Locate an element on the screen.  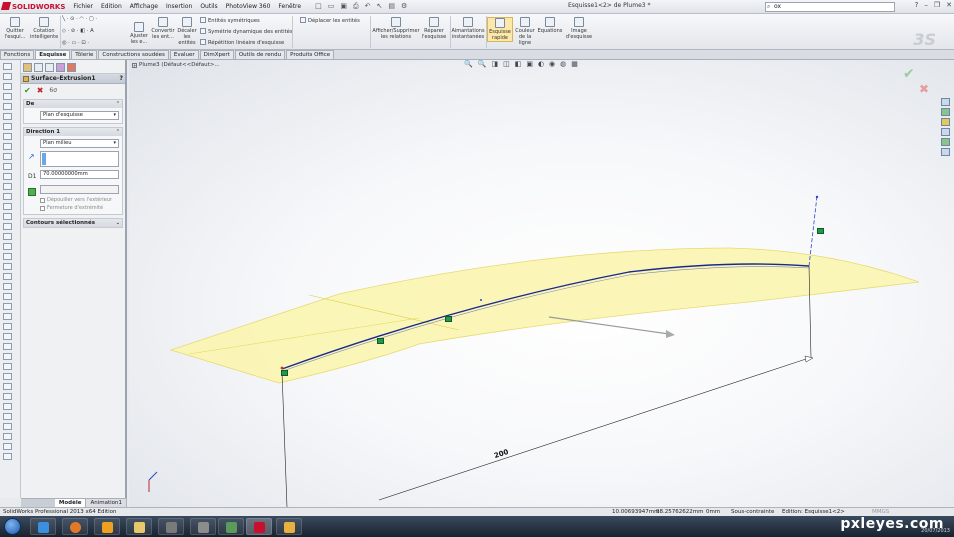
taskbar-explorer is located at coordinates (139, 526).